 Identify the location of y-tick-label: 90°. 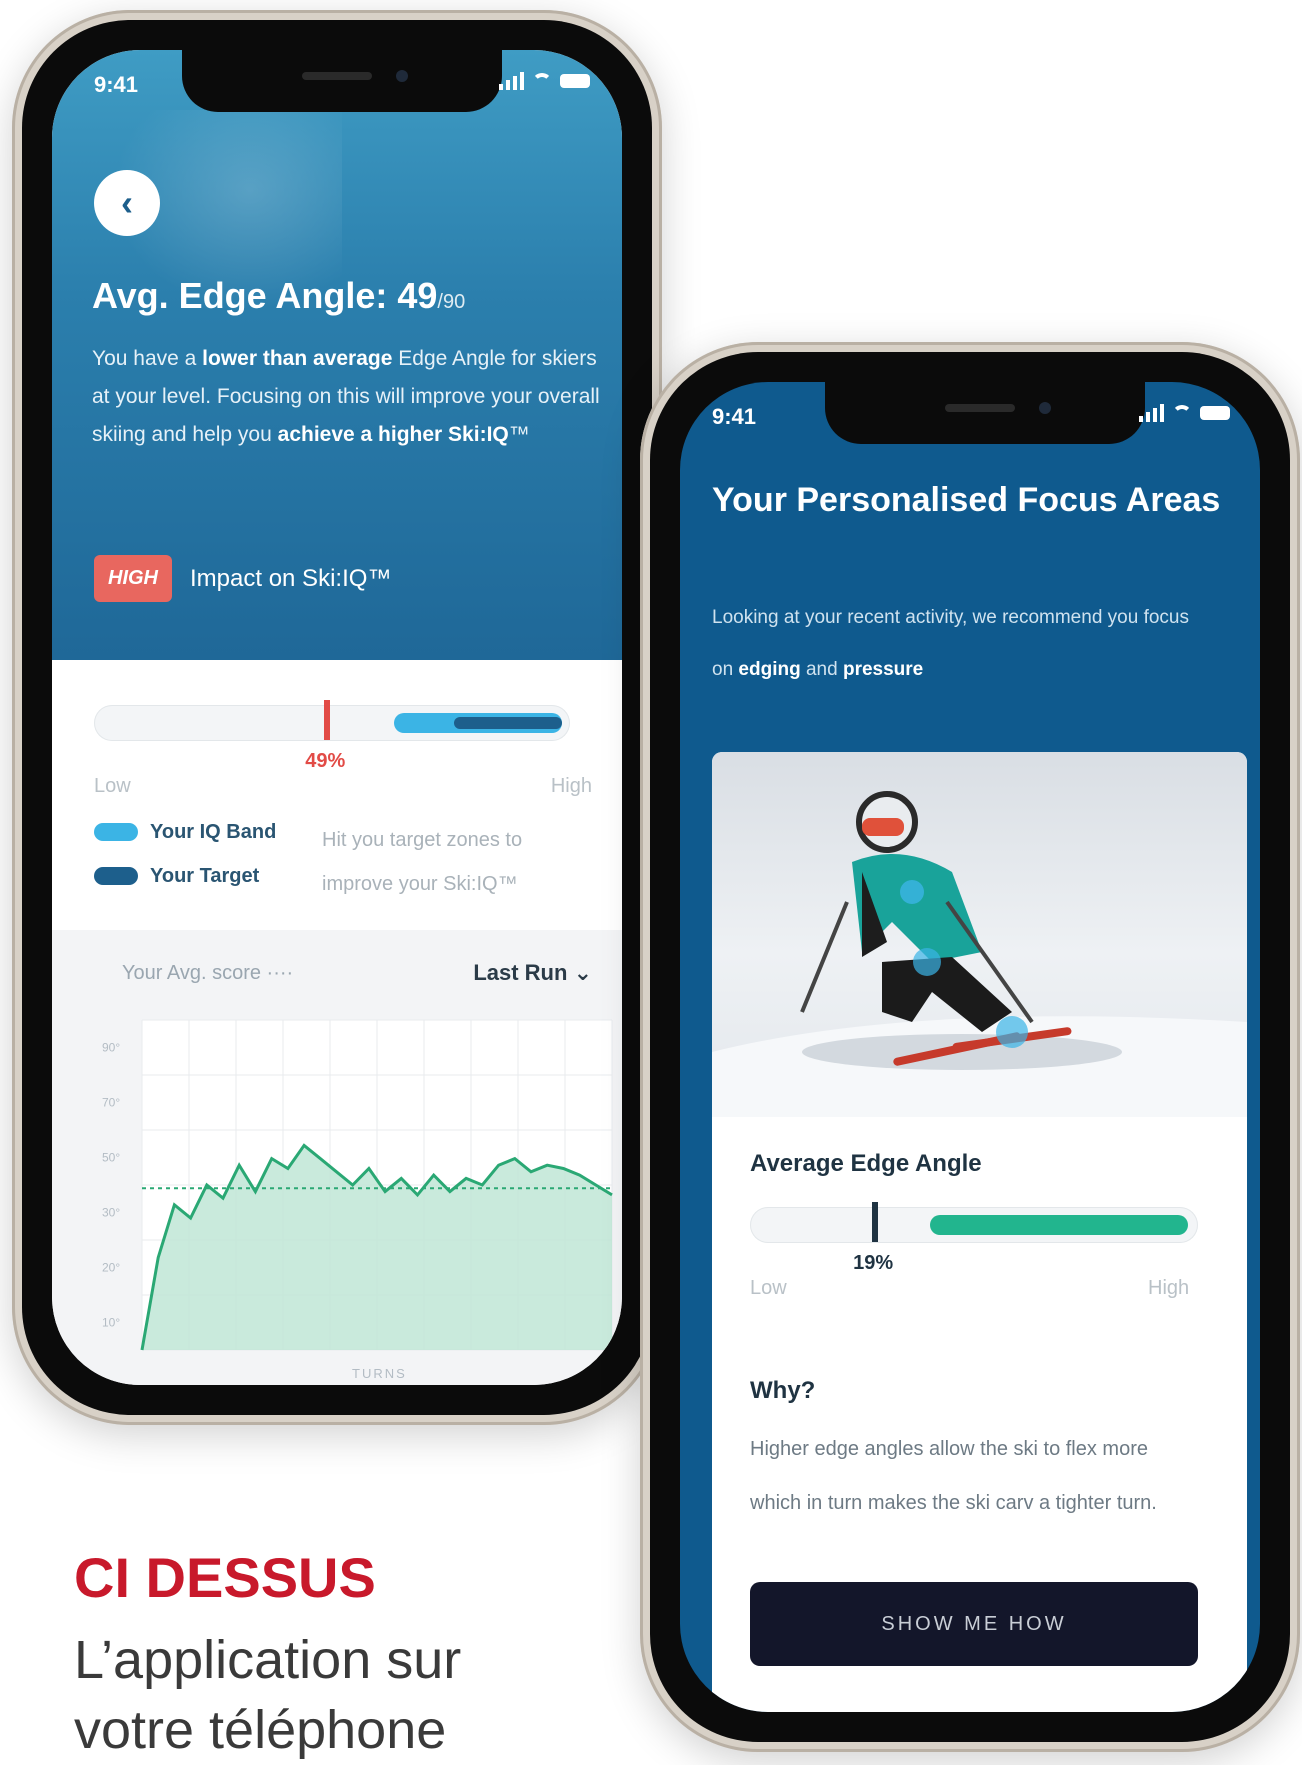
(111, 1048).